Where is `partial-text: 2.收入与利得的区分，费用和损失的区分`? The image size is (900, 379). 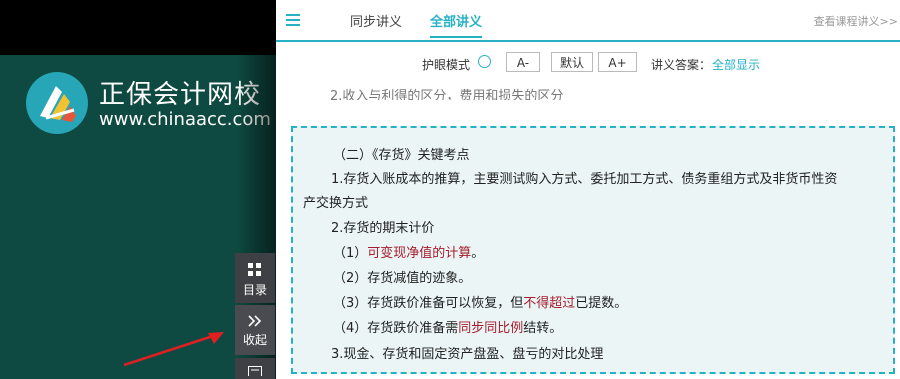 partial-text: 2.收入与利得的区分，费用和损失的区分 is located at coordinates (447, 94).